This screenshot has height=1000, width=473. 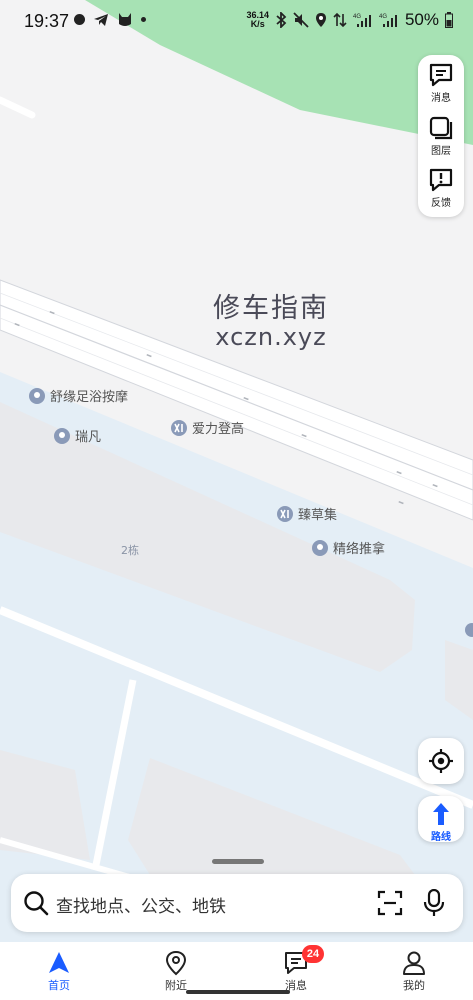 What do you see at coordinates (257, 24) in the screenshot?
I see `net-speed-unit: K/s` at bounding box center [257, 24].